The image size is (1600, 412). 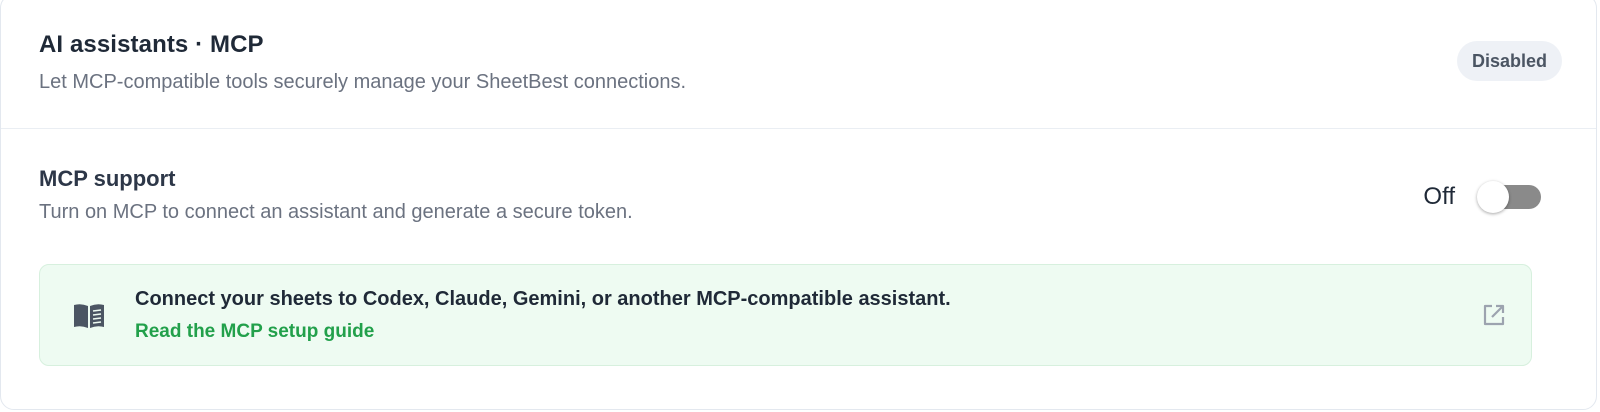 What do you see at coordinates (151, 44) in the screenshot?
I see `page-title: AI assistants · MCP` at bounding box center [151, 44].